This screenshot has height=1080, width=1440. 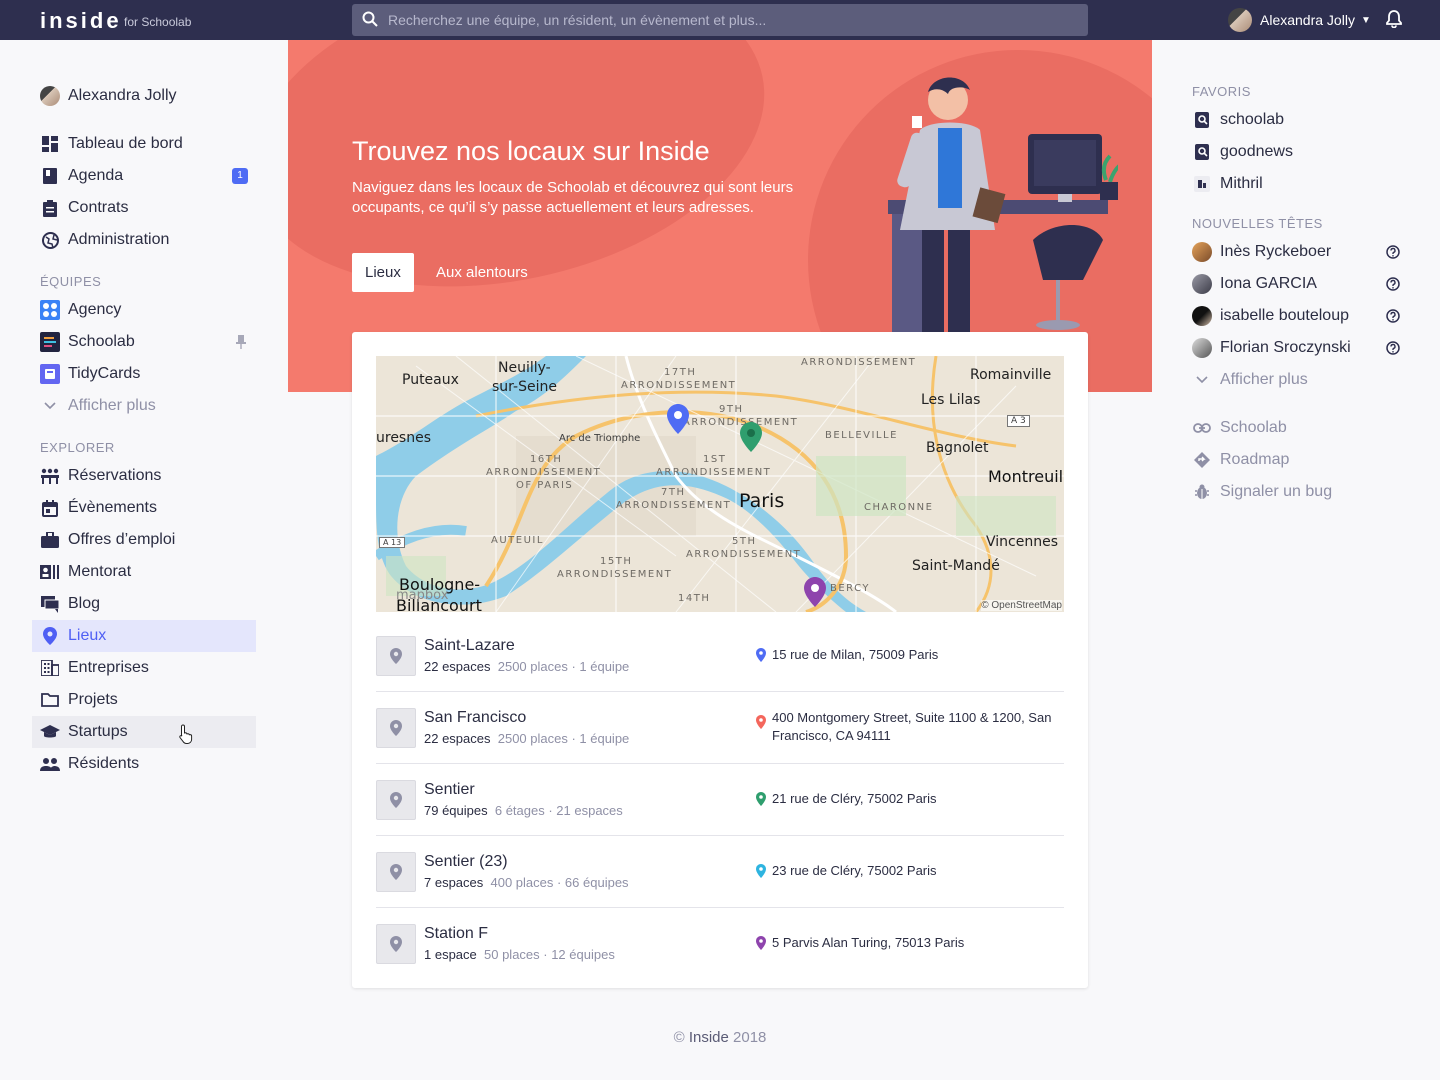 I want to click on inside-logo: inside, so click(x=81, y=21).